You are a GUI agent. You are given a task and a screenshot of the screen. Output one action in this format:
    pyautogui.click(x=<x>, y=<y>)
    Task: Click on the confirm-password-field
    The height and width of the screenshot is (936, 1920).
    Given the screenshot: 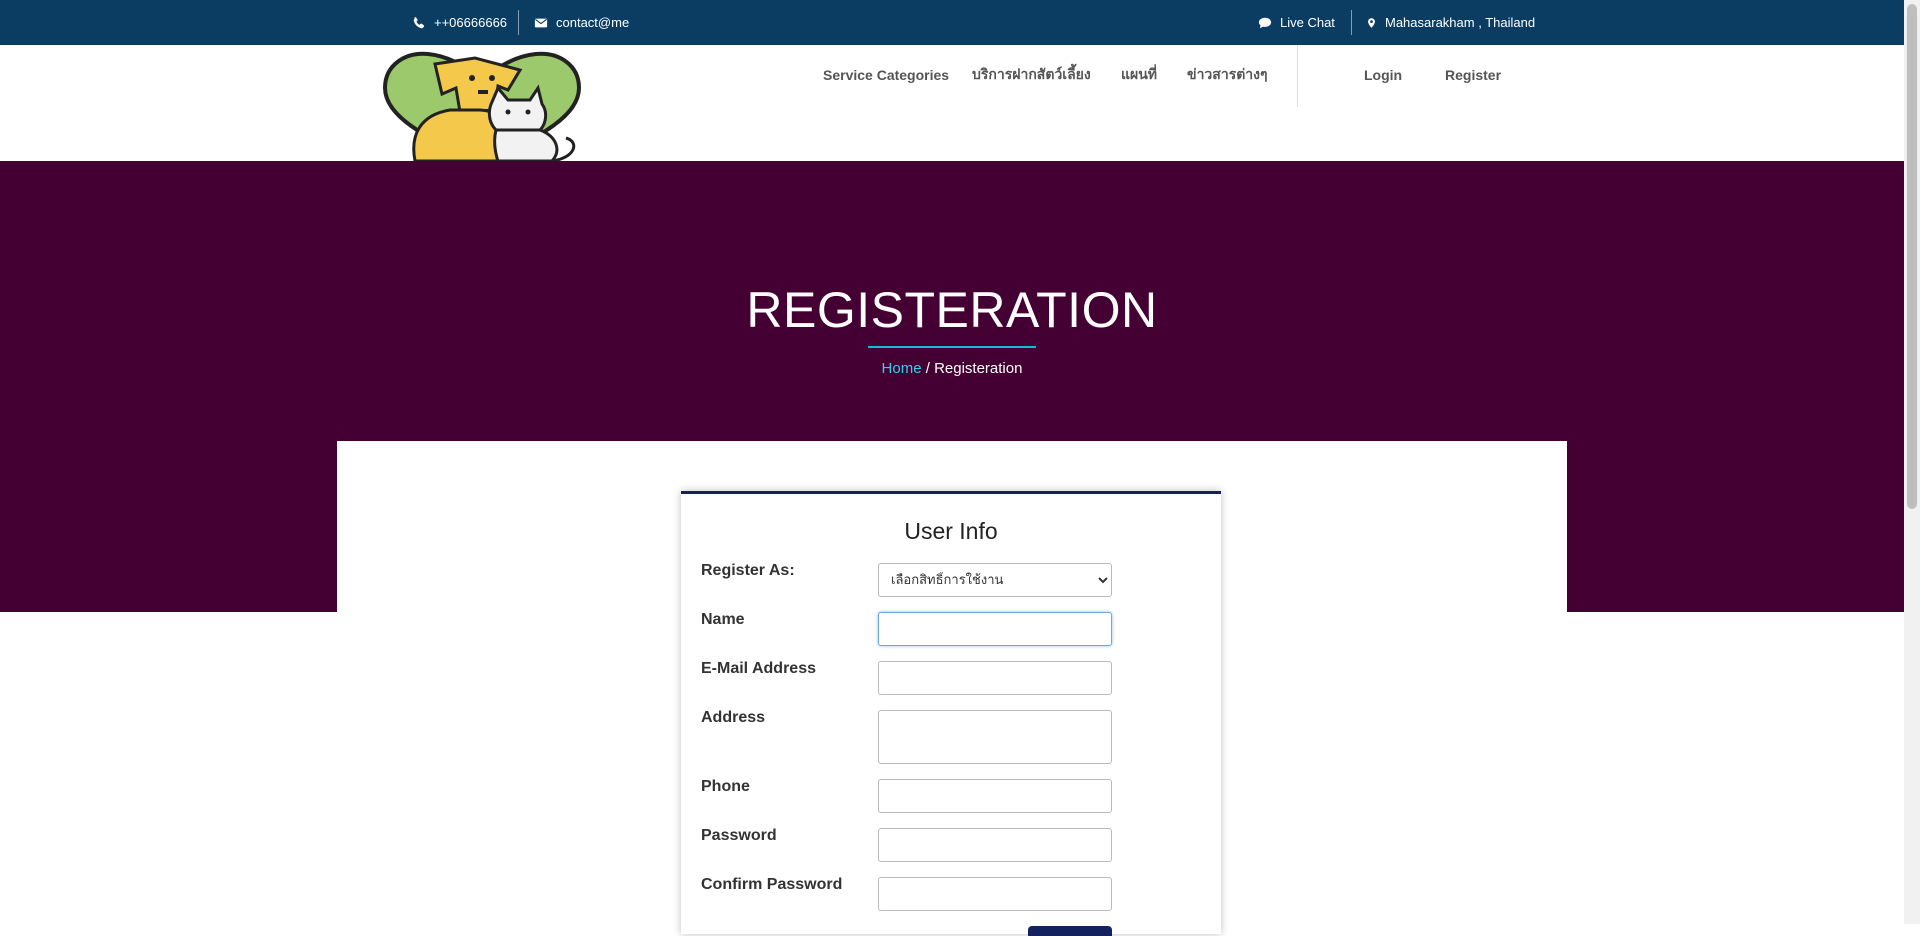 What is the action you would take?
    pyautogui.click(x=995, y=894)
    